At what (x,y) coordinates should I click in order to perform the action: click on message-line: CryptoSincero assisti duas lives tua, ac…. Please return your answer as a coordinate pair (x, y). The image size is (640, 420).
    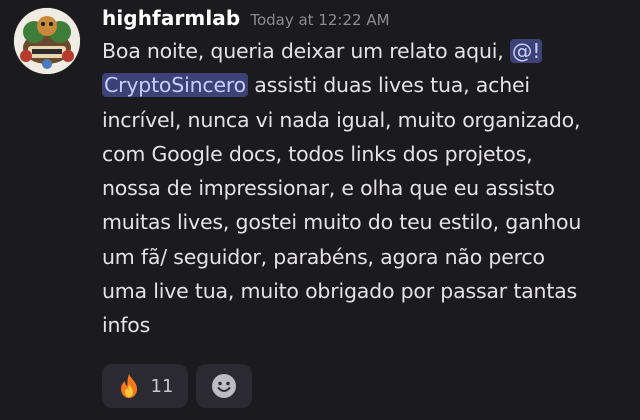
    Looking at the image, I should click on (366, 85).